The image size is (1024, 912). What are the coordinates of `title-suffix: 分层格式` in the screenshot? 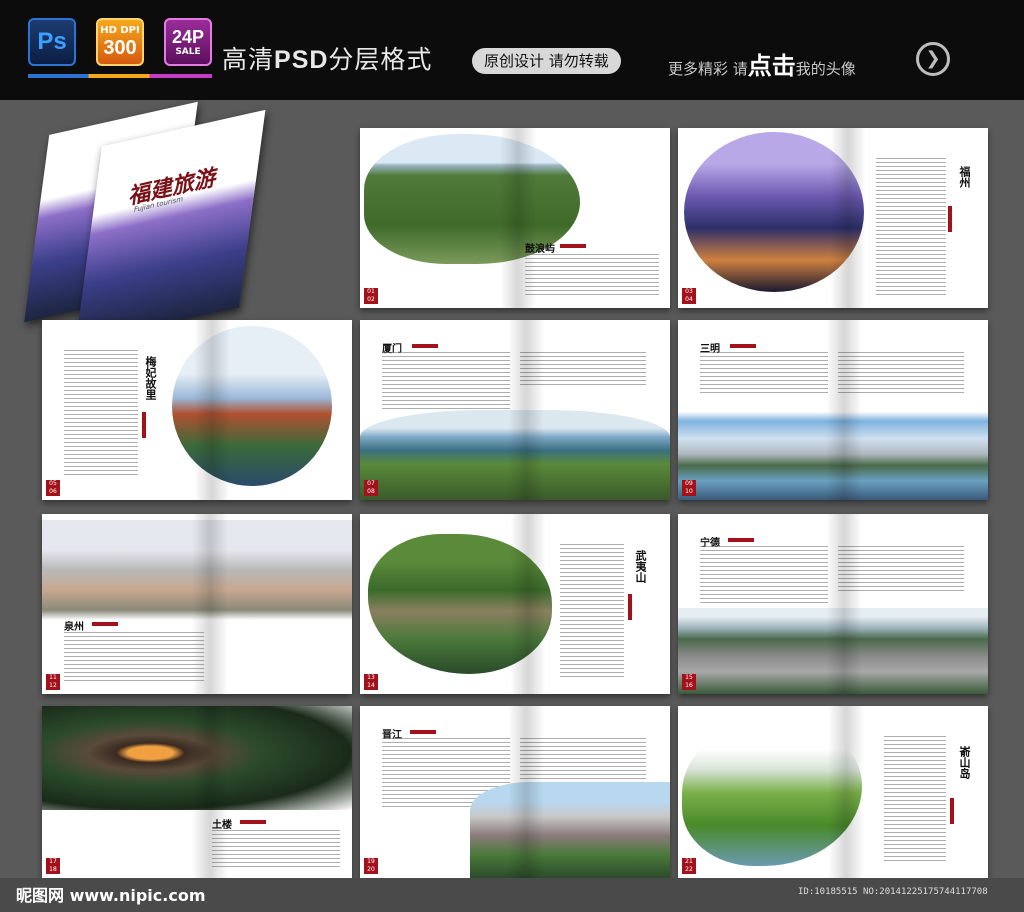 It's located at (380, 59).